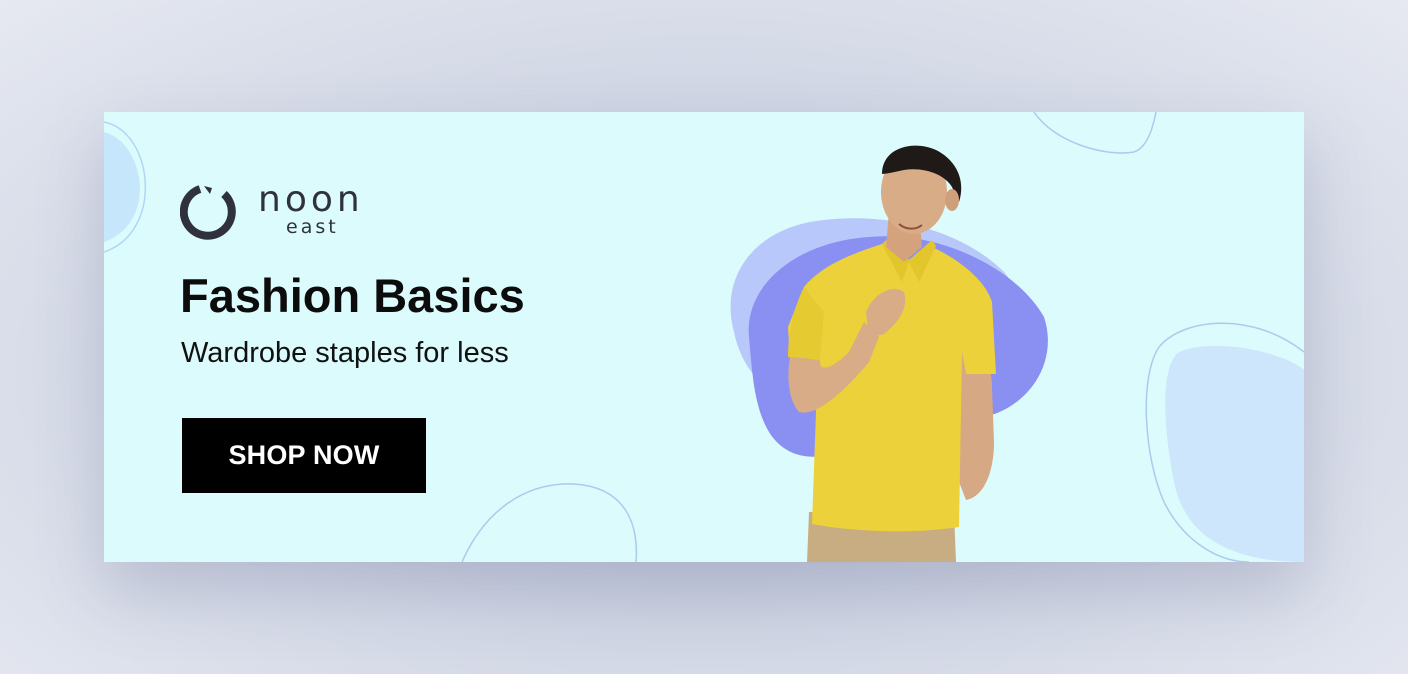 The image size is (1408, 674). I want to click on brand-sub: east, so click(312, 227).